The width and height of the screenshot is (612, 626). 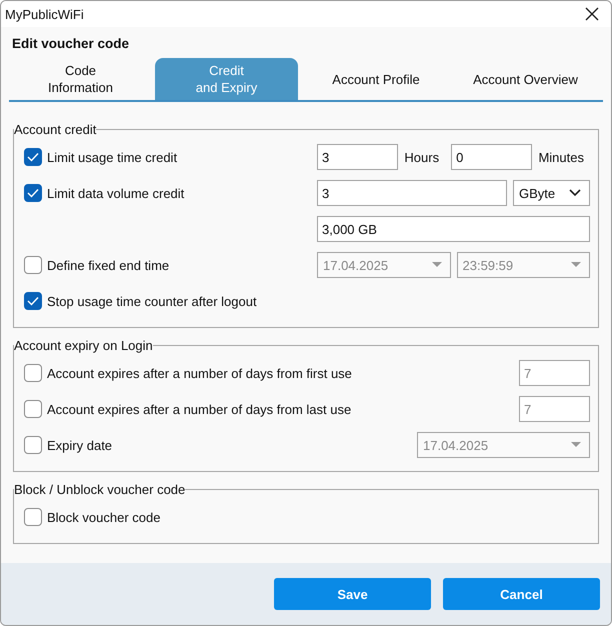 What do you see at coordinates (108, 265) in the screenshot?
I see `checkbox-label: Define fixed end time` at bounding box center [108, 265].